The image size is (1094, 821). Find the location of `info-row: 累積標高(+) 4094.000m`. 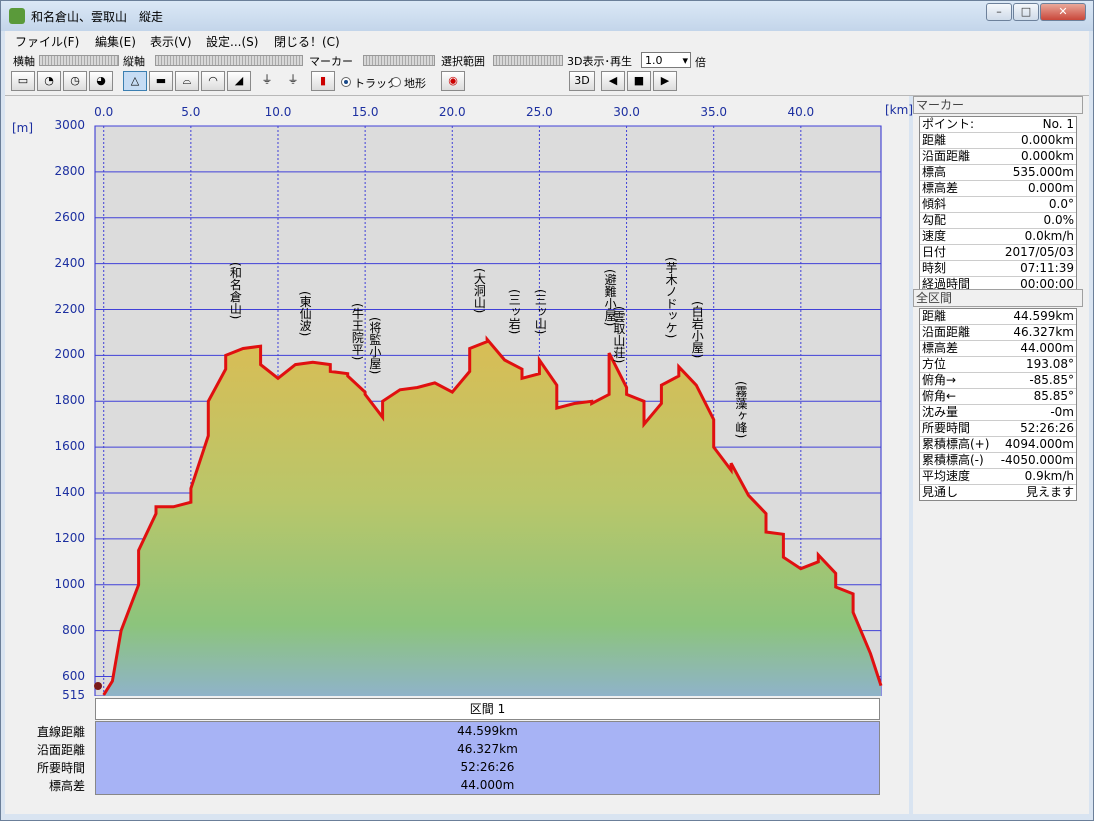

info-row: 累積標高(+) 4094.000m is located at coordinates (998, 445).